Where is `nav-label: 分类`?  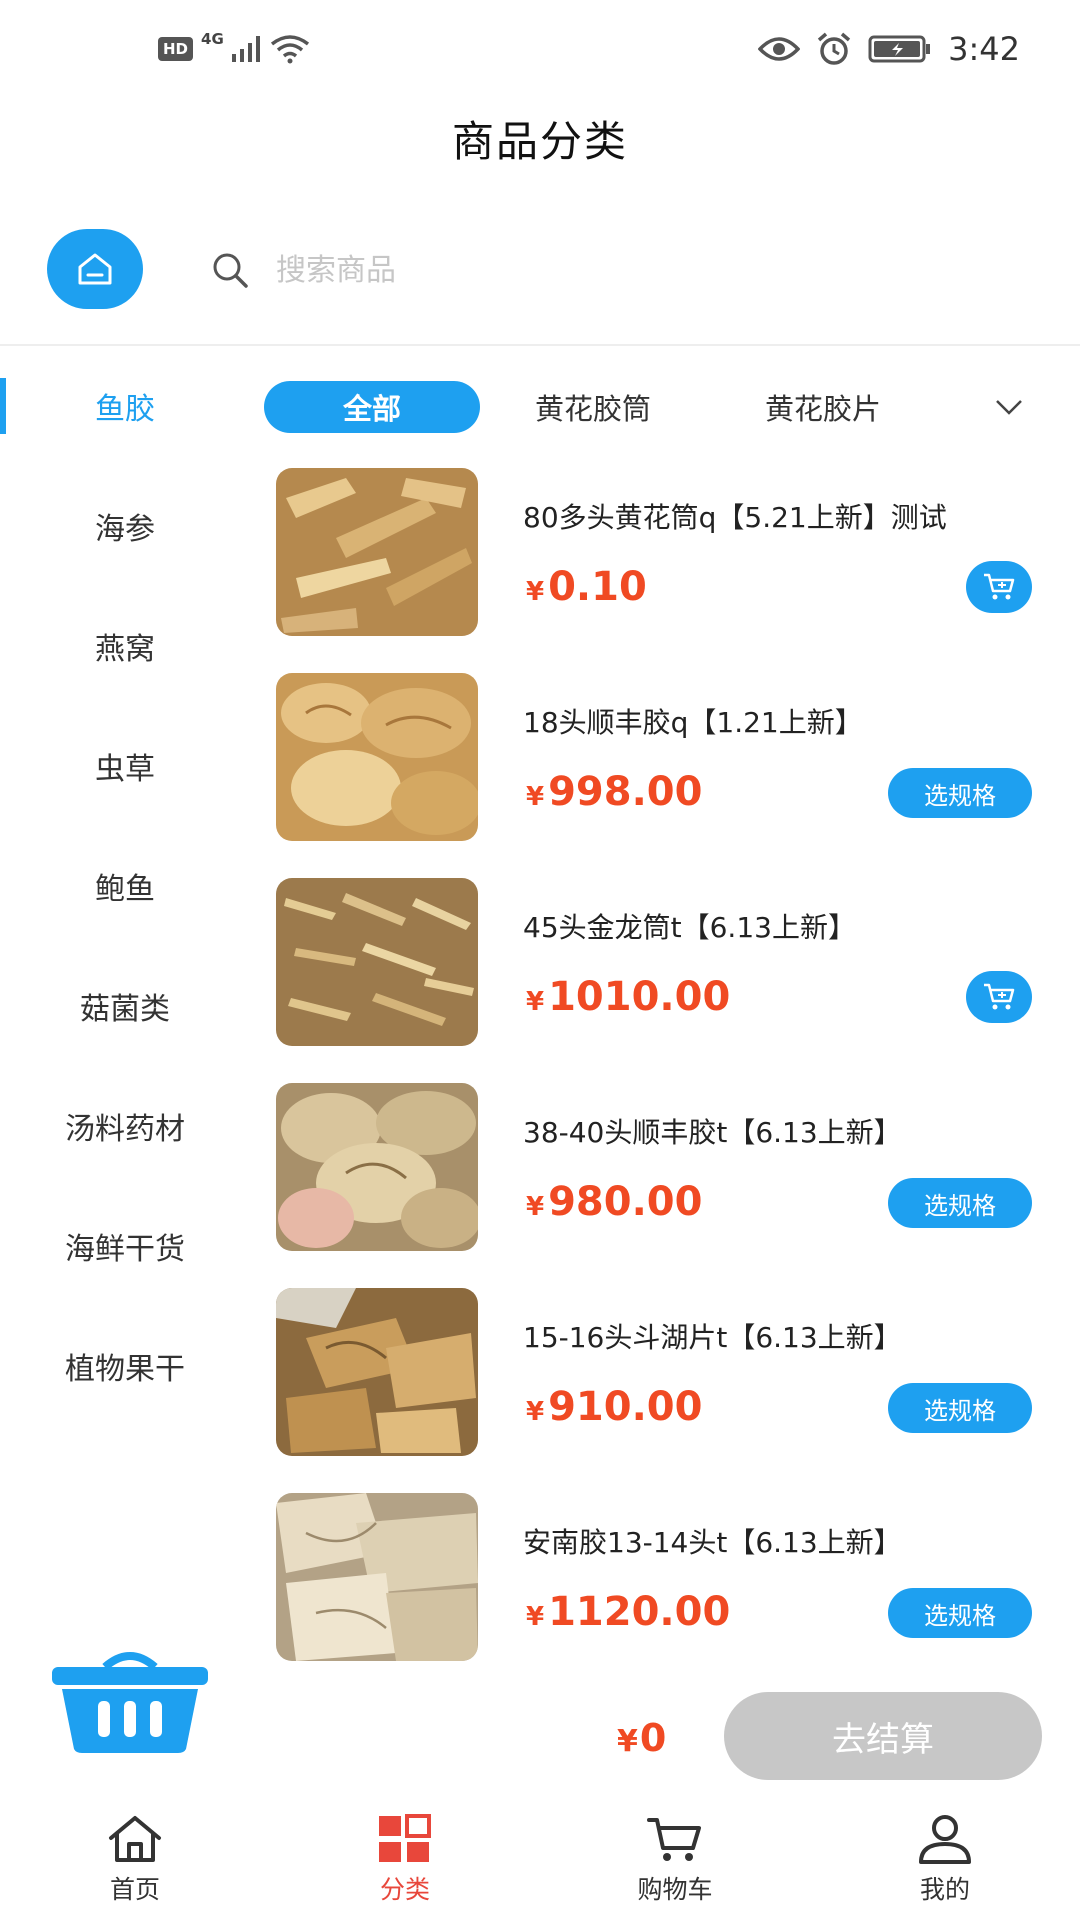 nav-label: 分类 is located at coordinates (404, 1889).